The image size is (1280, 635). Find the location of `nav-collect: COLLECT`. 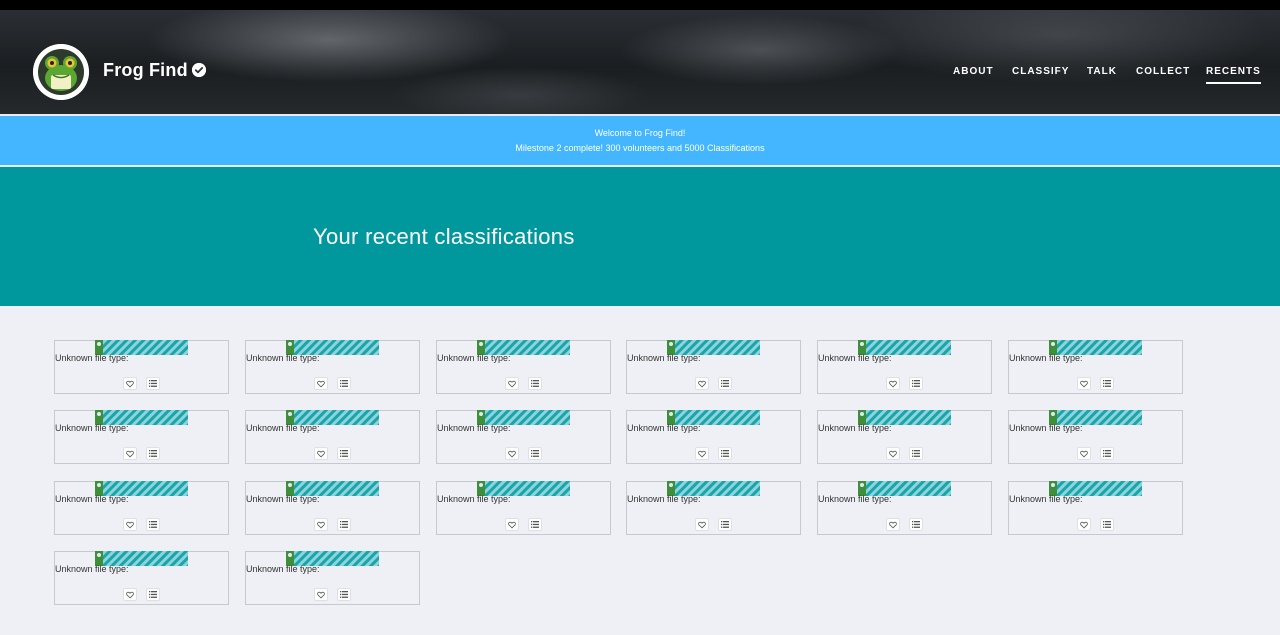

nav-collect: COLLECT is located at coordinates (1163, 71).